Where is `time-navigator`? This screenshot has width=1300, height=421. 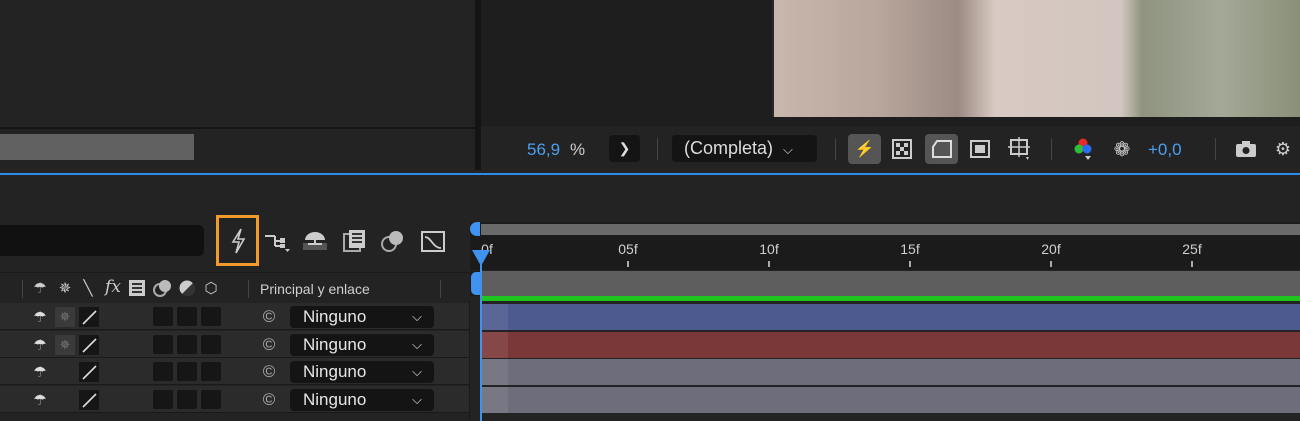
time-navigator is located at coordinates (885, 229).